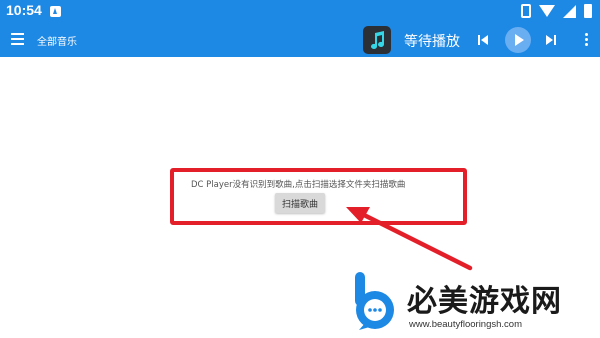 This screenshot has width=600, height=338. I want to click on vibrate-icon, so click(526, 11).